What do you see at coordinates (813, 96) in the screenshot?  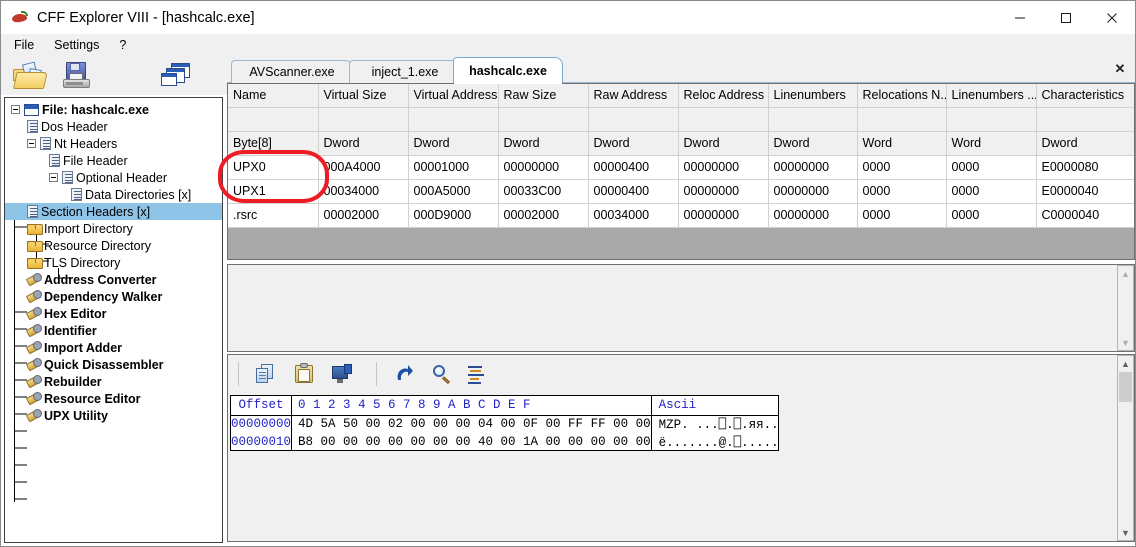 I see `column-header: Linenumbers` at bounding box center [813, 96].